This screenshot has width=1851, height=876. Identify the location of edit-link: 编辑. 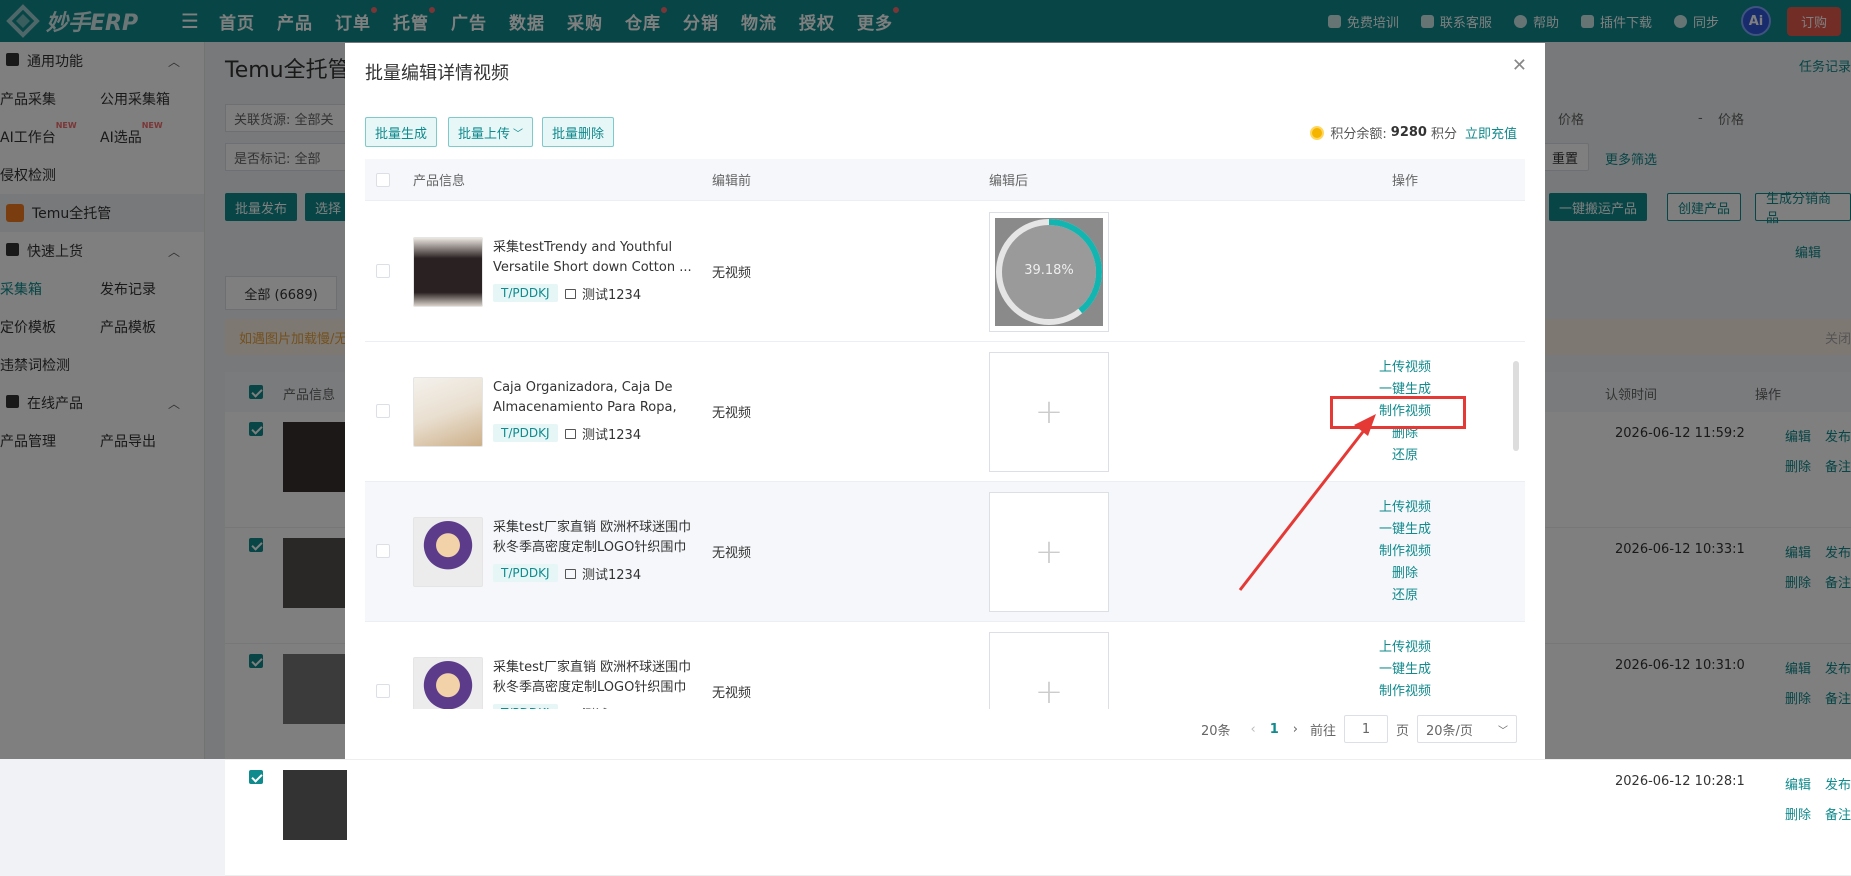
(1798, 783).